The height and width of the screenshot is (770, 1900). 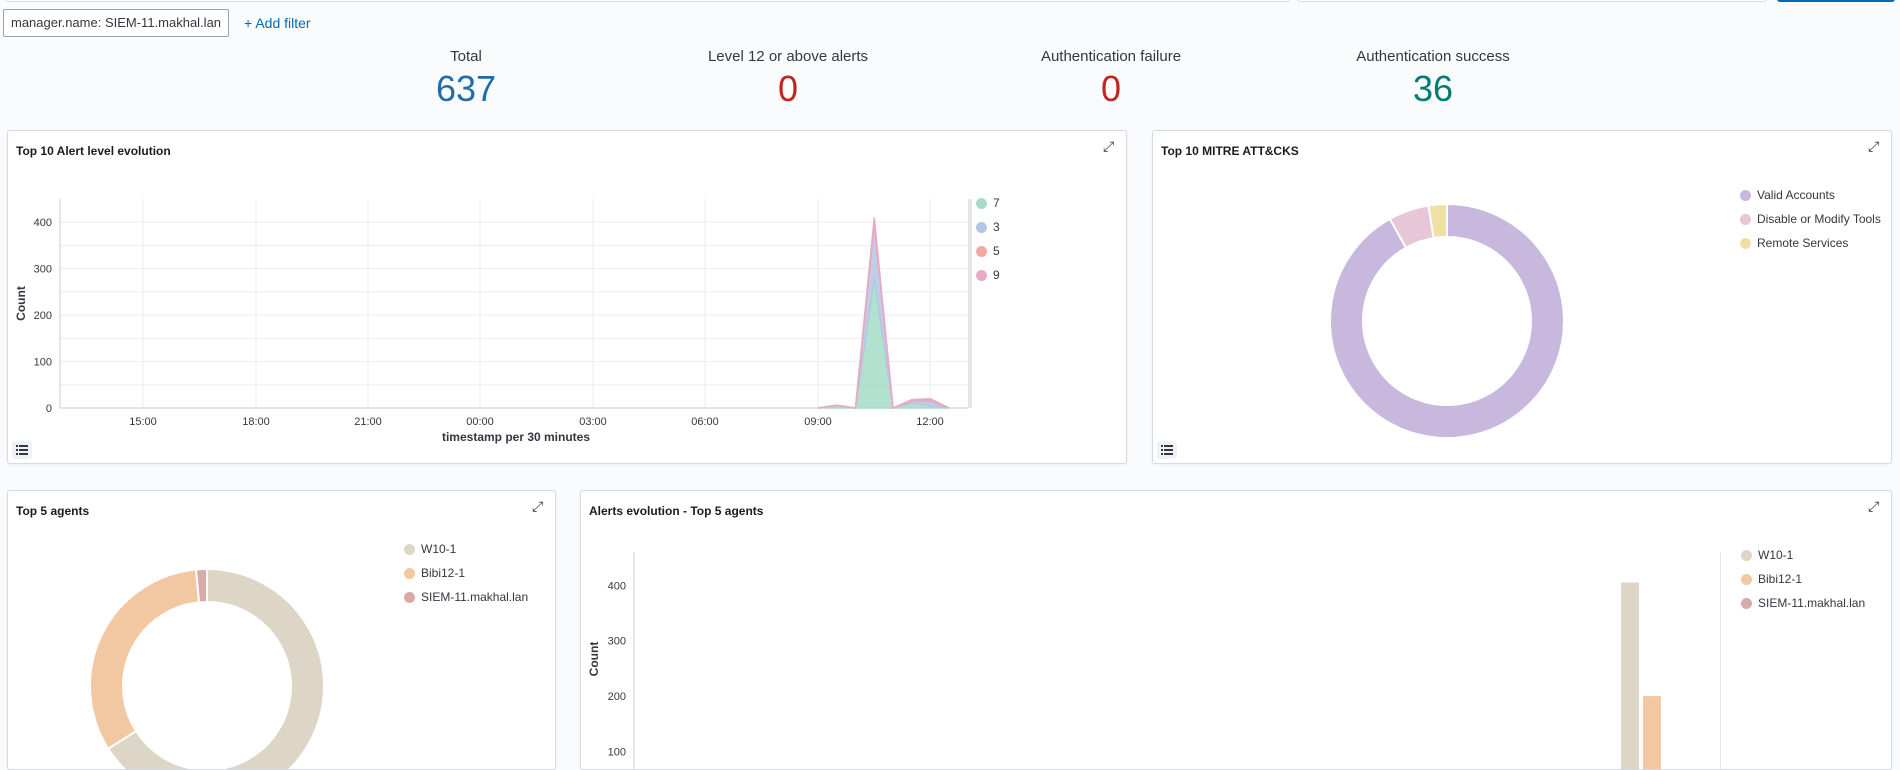 I want to click on metric-level12: Level 12 or above alerts 0, so click(x=788, y=78).